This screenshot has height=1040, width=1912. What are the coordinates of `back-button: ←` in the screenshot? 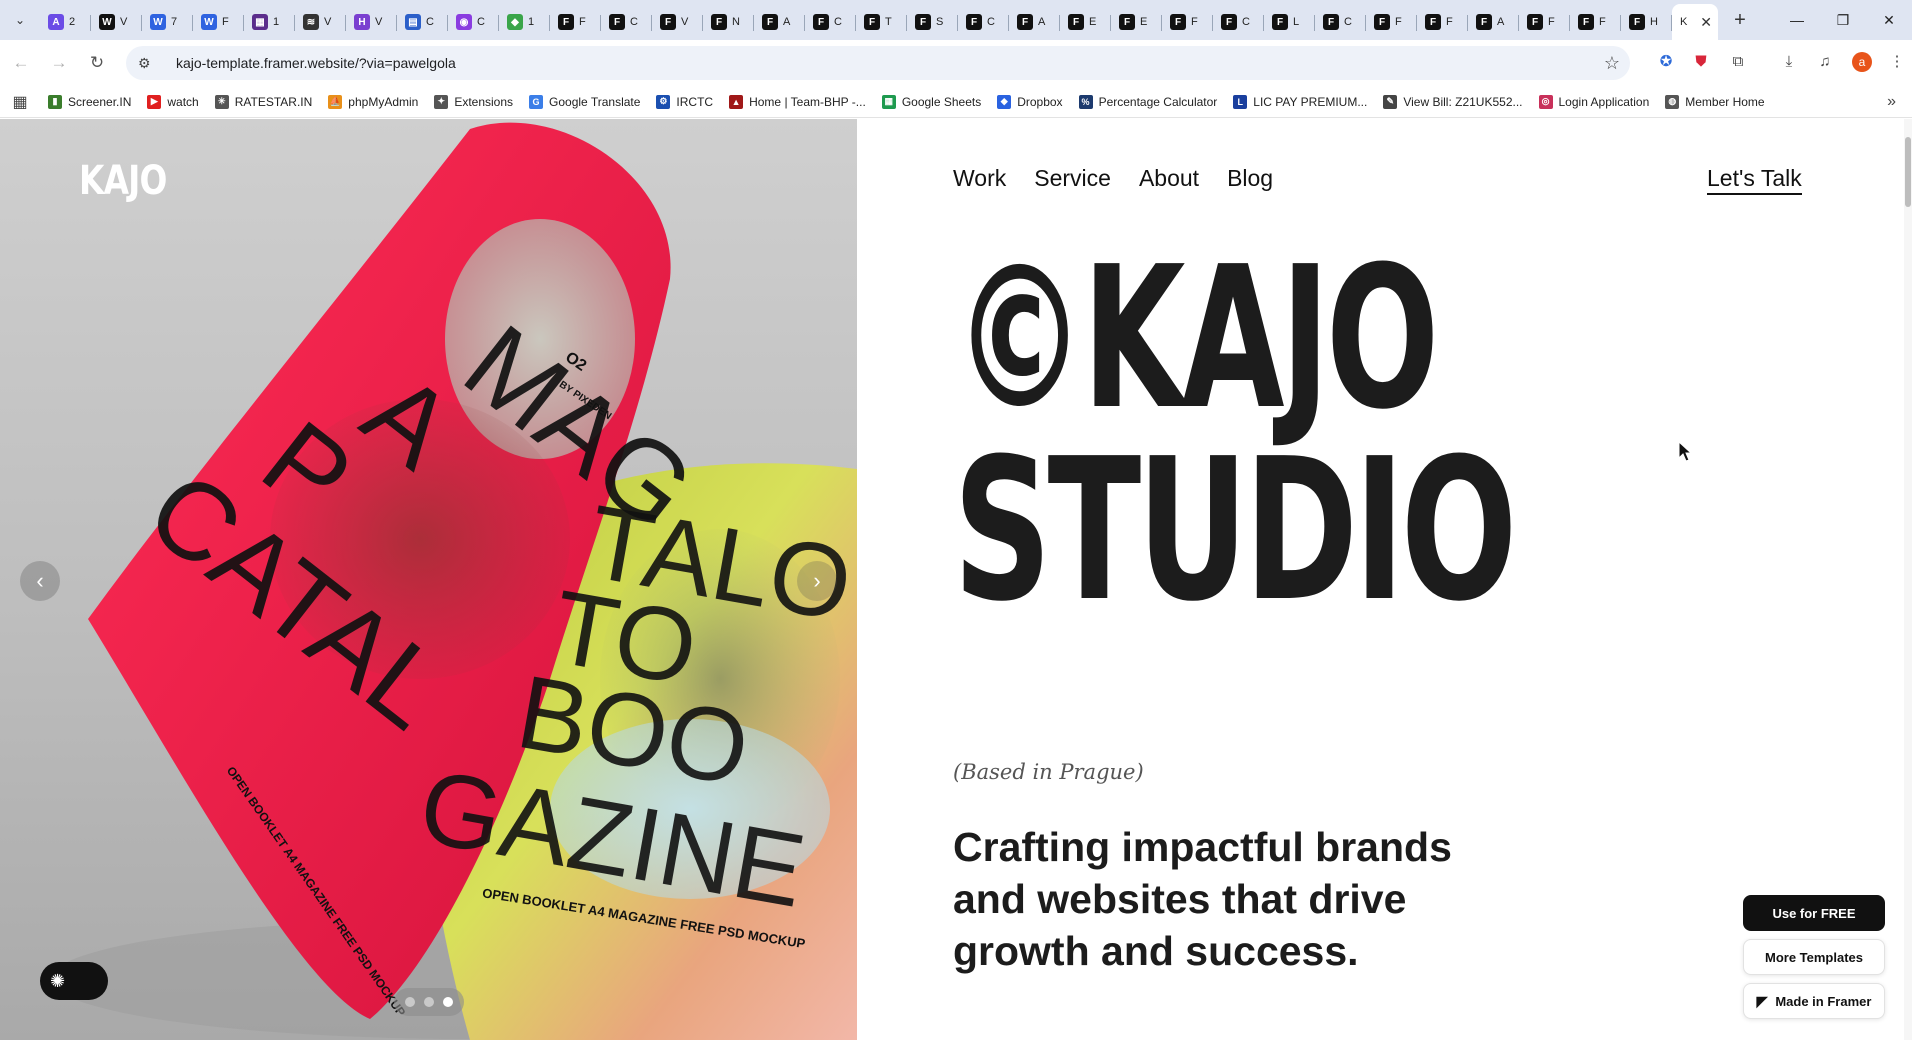 It's located at (21, 63).